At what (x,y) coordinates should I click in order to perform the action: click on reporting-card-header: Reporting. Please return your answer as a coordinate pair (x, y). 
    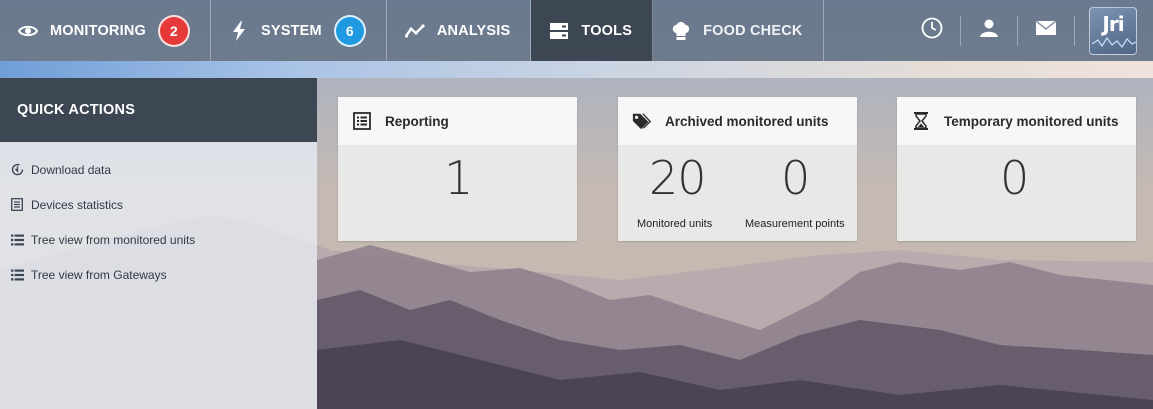
    Looking at the image, I should click on (457, 121).